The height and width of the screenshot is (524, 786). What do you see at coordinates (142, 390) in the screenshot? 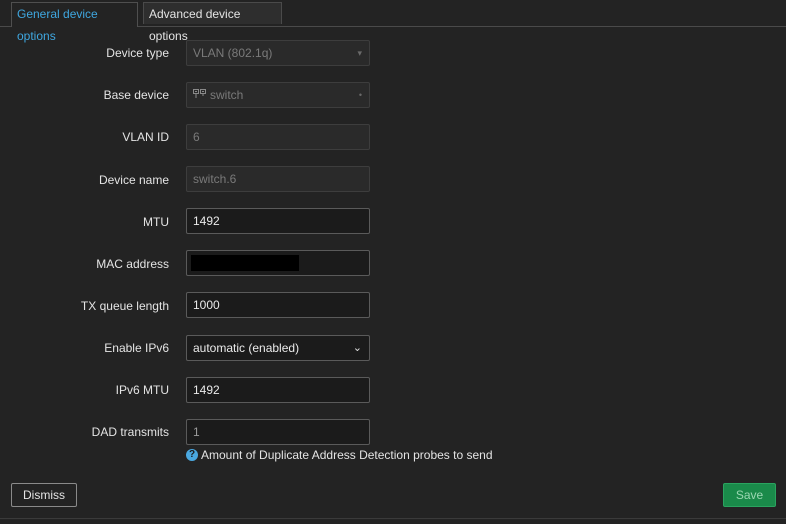
I see `ipv6-mtu-label: IPv6 MTU` at bounding box center [142, 390].